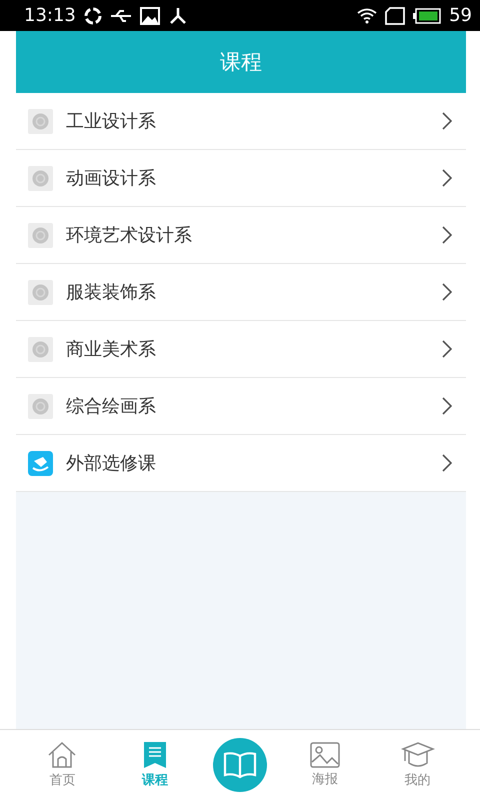 This screenshot has height=800, width=480. What do you see at coordinates (241, 62) in the screenshot?
I see `page-title: 课程` at bounding box center [241, 62].